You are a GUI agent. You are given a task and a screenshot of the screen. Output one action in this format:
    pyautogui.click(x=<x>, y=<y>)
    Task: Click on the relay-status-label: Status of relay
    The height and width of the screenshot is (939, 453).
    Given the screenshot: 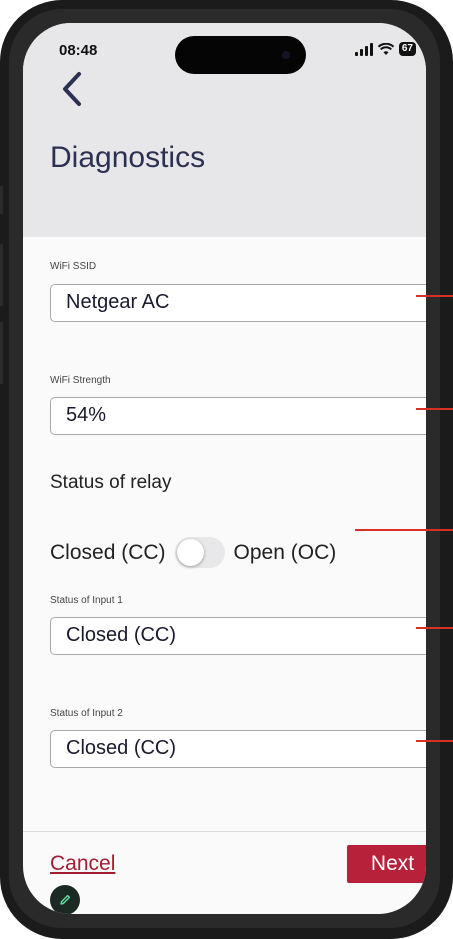 What is the action you would take?
    pyautogui.click(x=111, y=482)
    